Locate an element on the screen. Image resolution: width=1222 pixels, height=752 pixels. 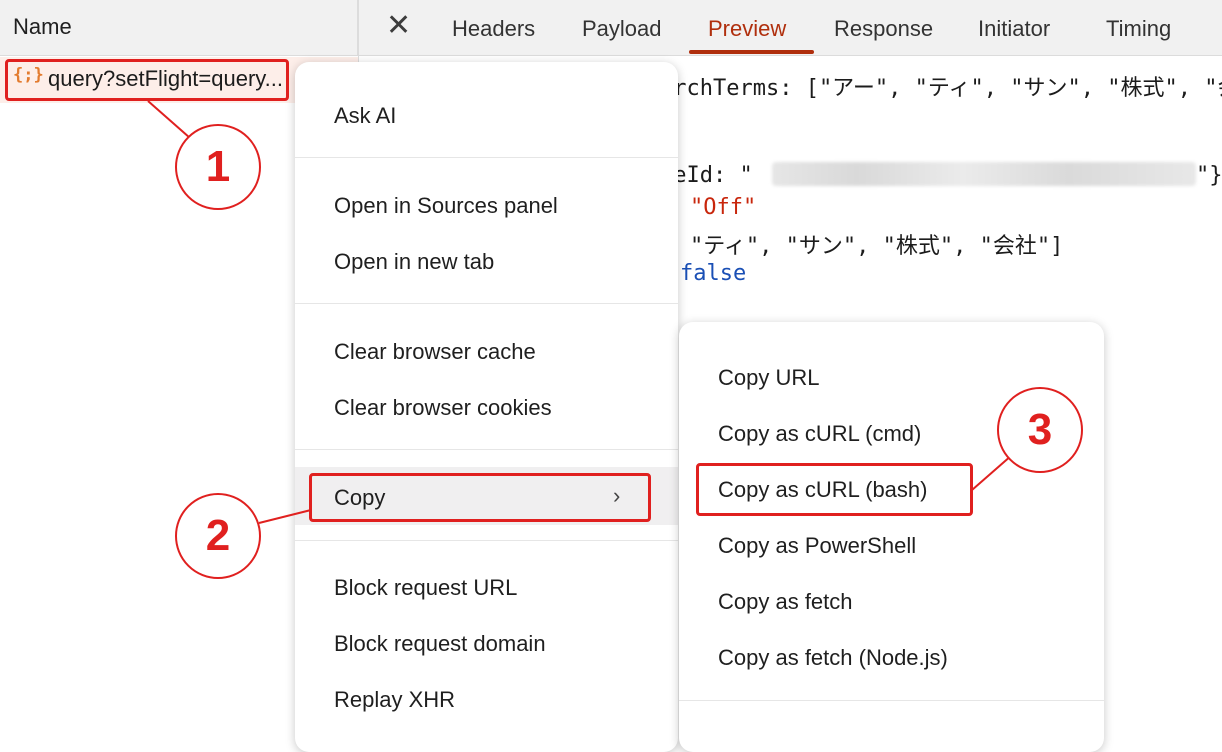
highlight-copy-curl-bash is located at coordinates (834, 489).